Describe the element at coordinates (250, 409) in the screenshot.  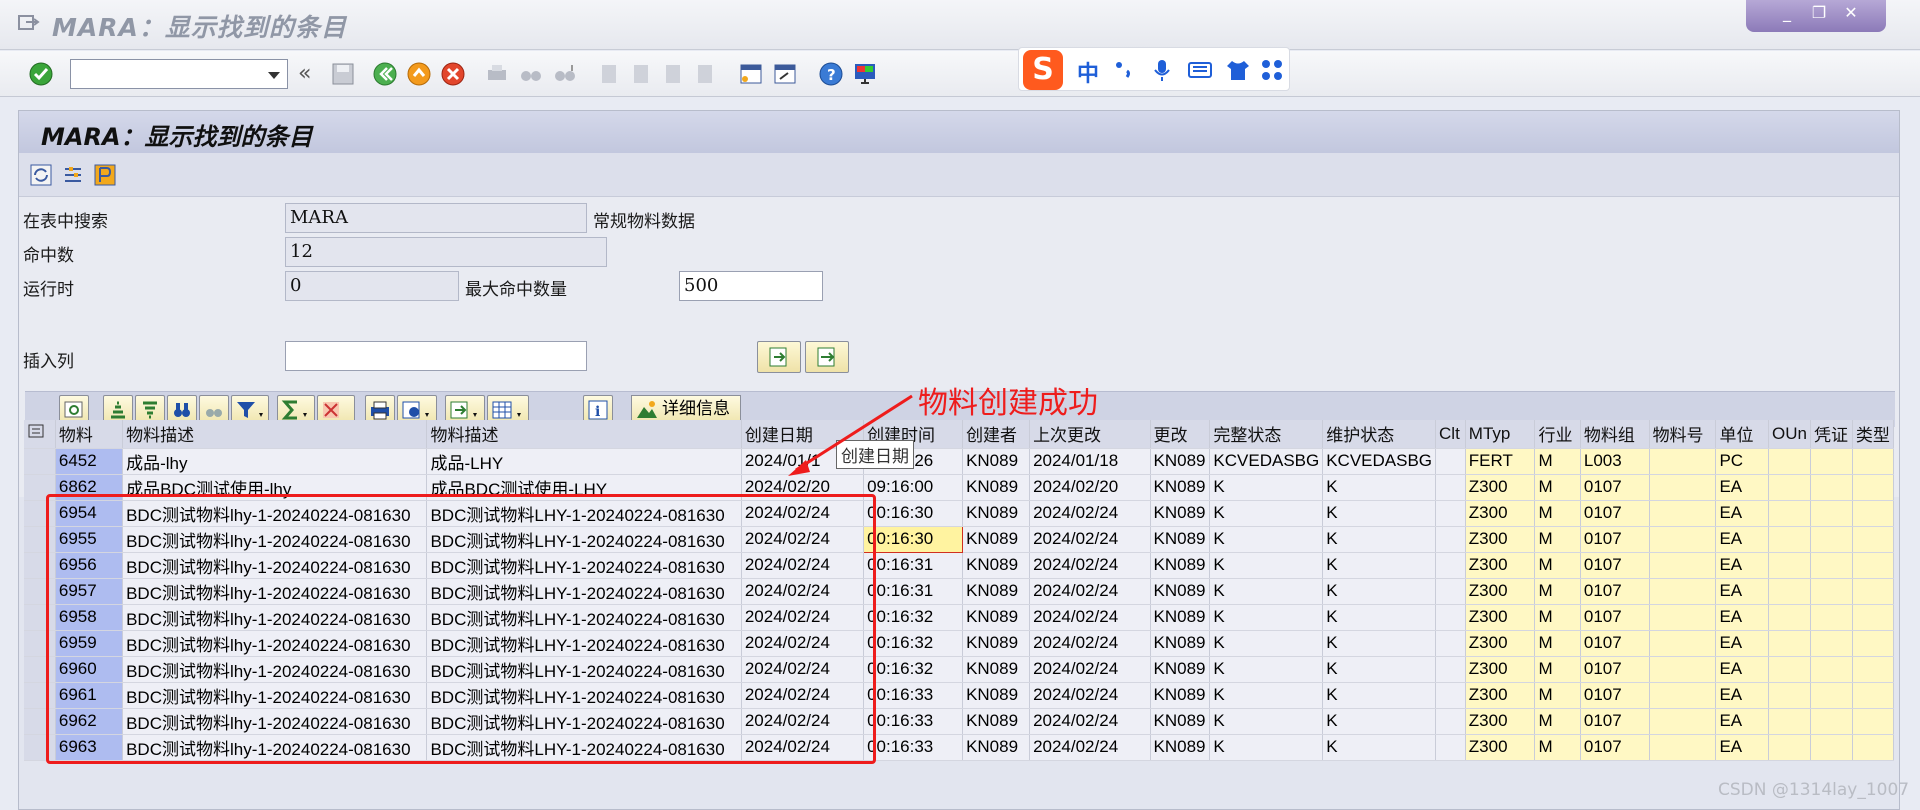
I see `filter-button` at that location.